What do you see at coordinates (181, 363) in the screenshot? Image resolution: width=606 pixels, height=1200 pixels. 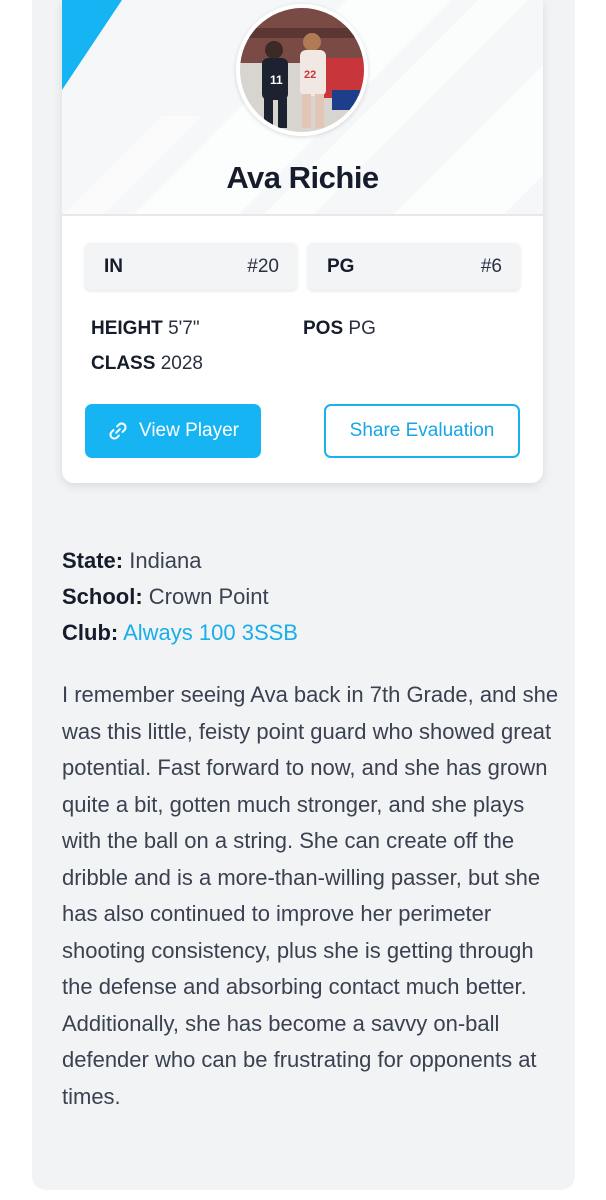 I see `class-value: 2028` at bounding box center [181, 363].